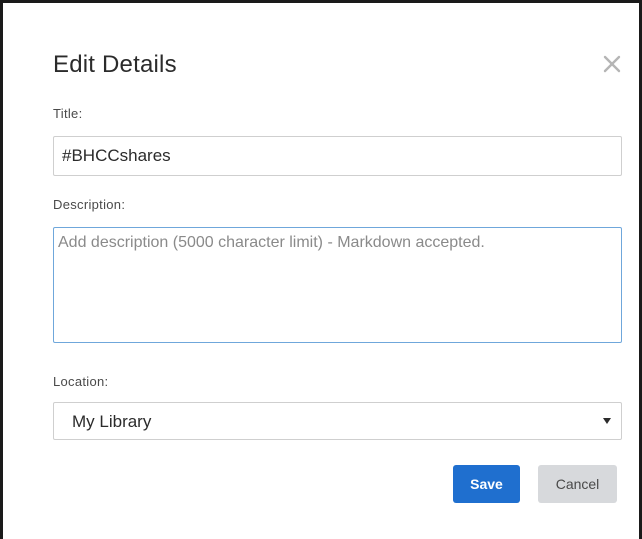 The width and height of the screenshot is (642, 539). Describe the element at coordinates (577, 484) in the screenshot. I see `cancel-button: Cancel` at that location.